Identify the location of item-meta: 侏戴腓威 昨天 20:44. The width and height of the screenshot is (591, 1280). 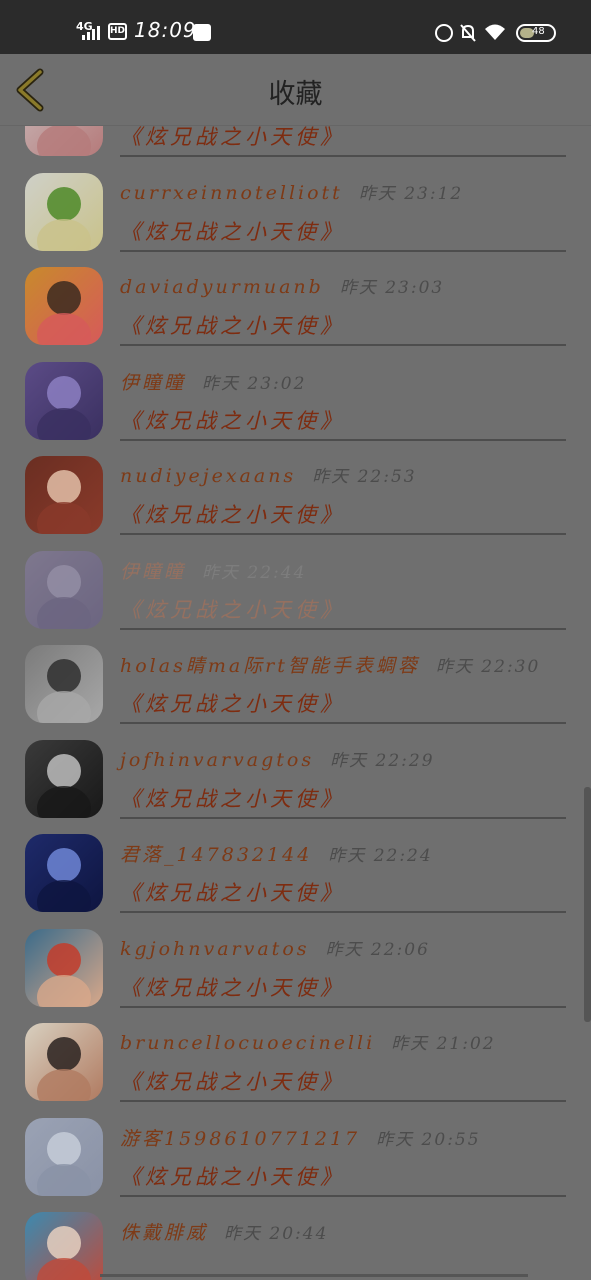
(224, 1231).